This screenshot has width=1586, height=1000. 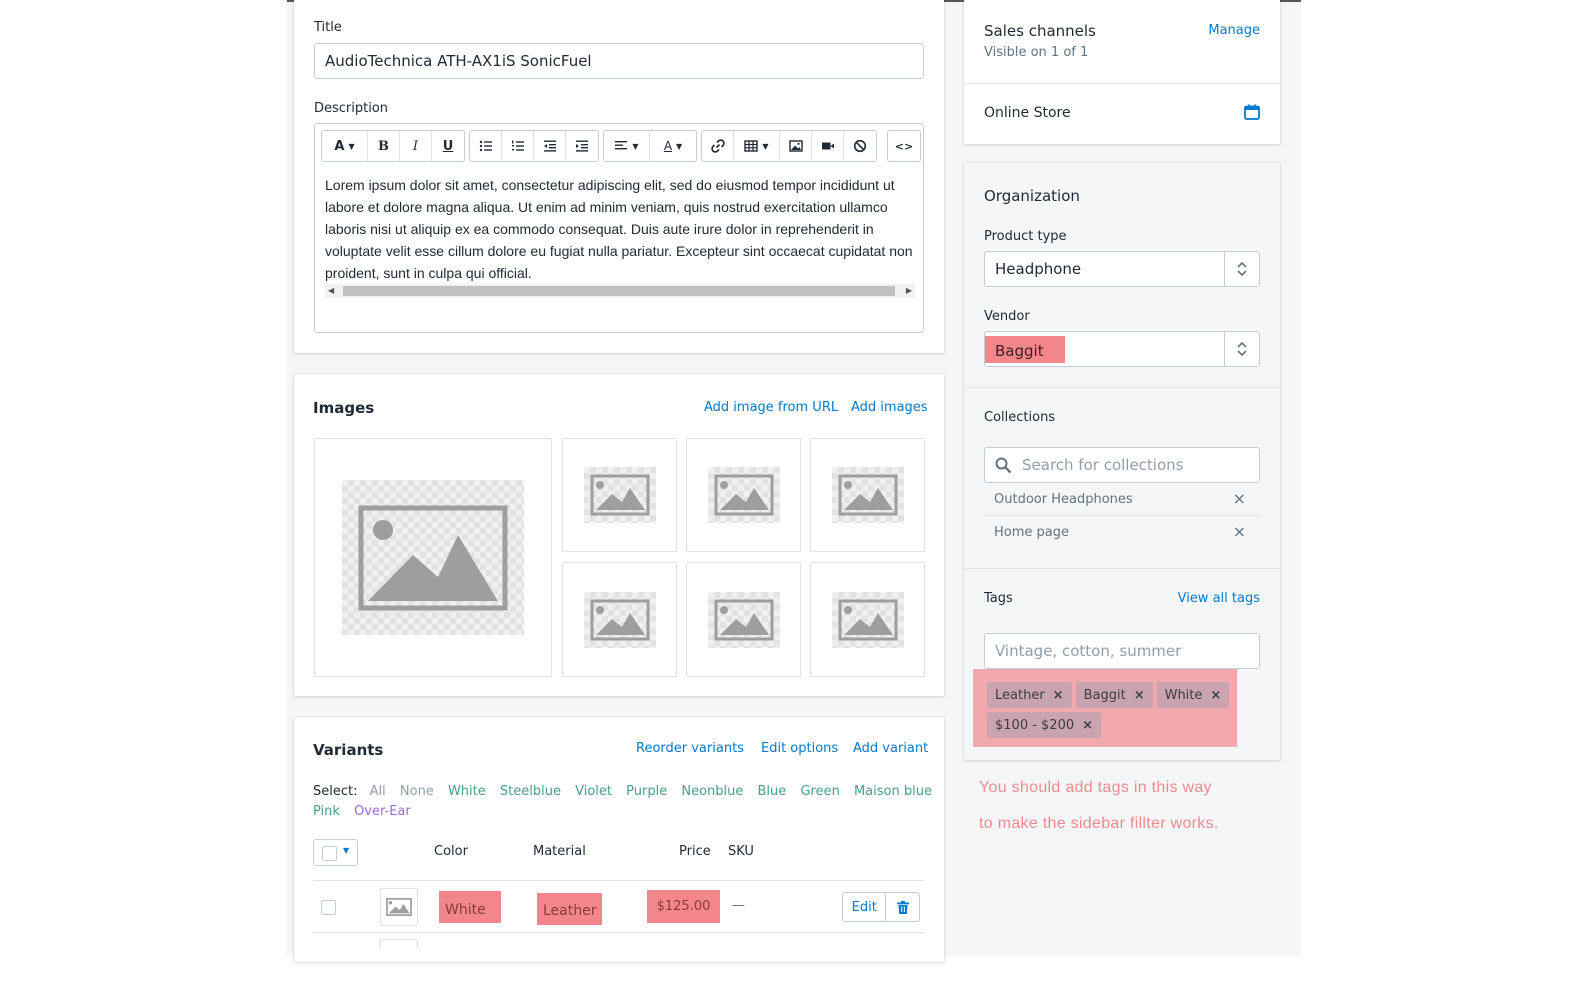 What do you see at coordinates (673, 146) in the screenshot?
I see `text-color-icon: A ▼` at bounding box center [673, 146].